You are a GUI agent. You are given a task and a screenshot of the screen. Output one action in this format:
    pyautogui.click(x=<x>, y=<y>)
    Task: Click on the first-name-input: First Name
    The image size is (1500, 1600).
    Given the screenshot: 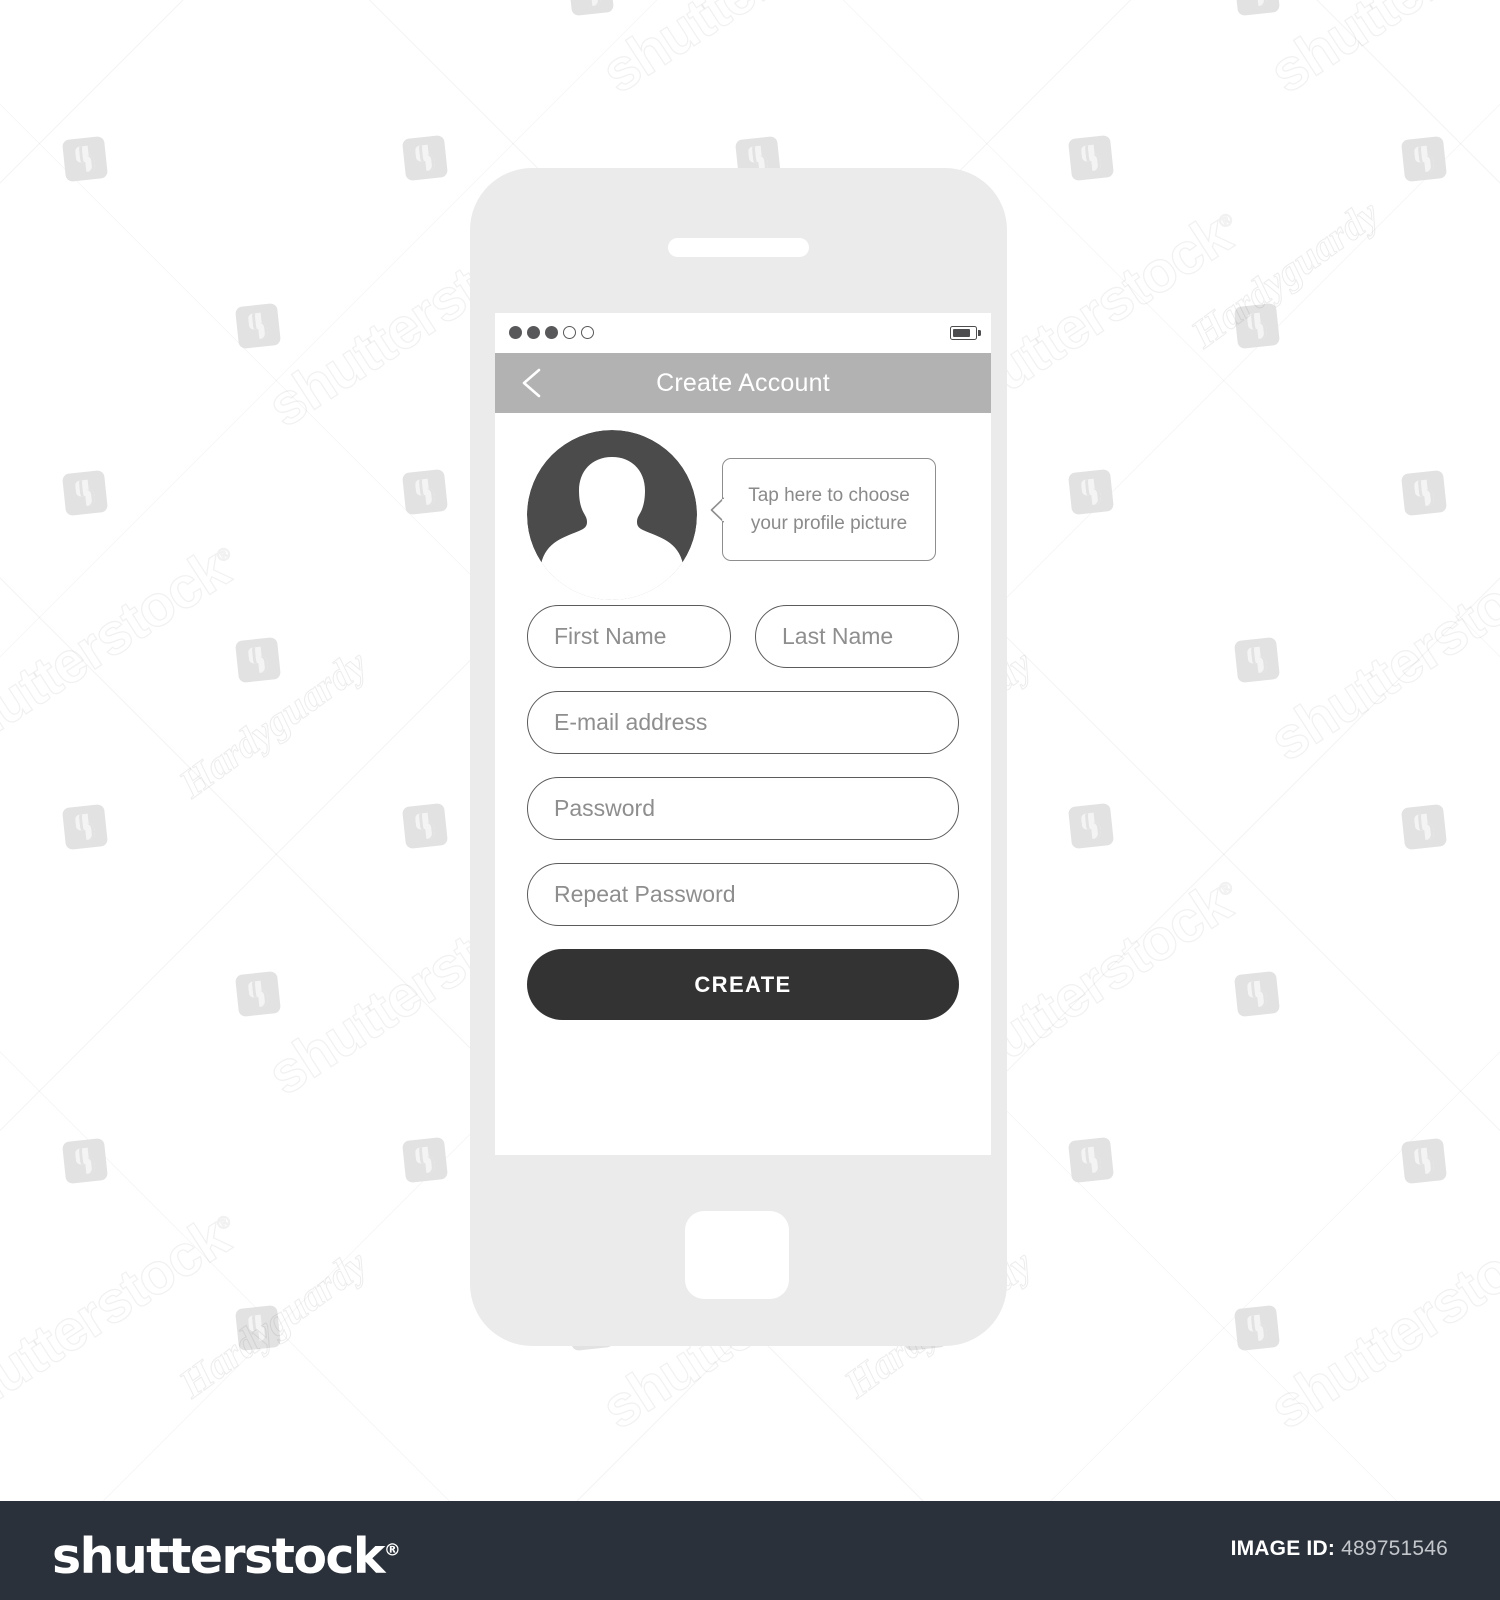 What is the action you would take?
    pyautogui.click(x=629, y=636)
    